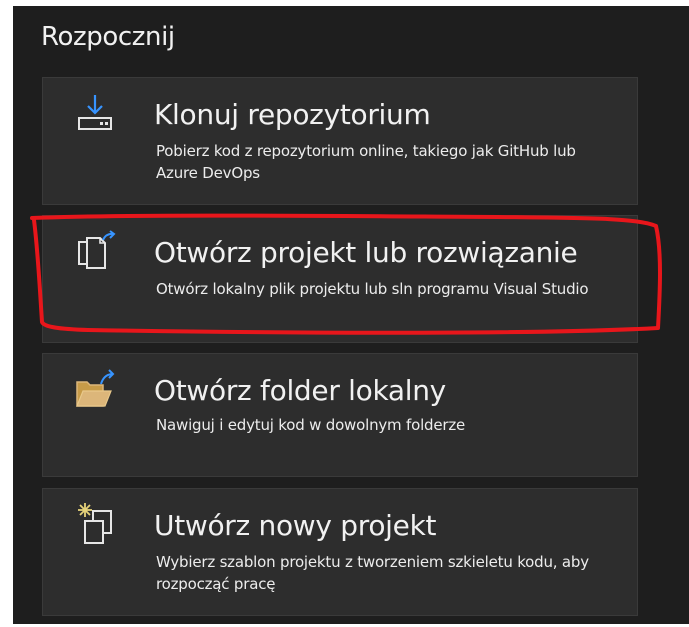 Image resolution: width=689 pixels, height=627 pixels. Describe the element at coordinates (95, 390) in the screenshot. I see `open-folder-icon` at that location.